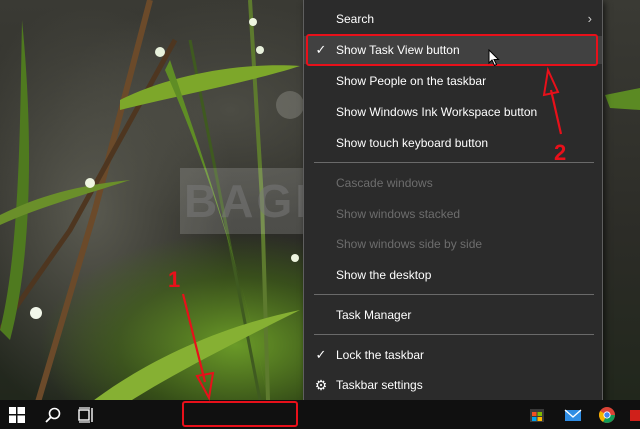 This screenshot has width=640, height=429. I want to click on menu-item-label: Show windows side by side, so click(409, 244).